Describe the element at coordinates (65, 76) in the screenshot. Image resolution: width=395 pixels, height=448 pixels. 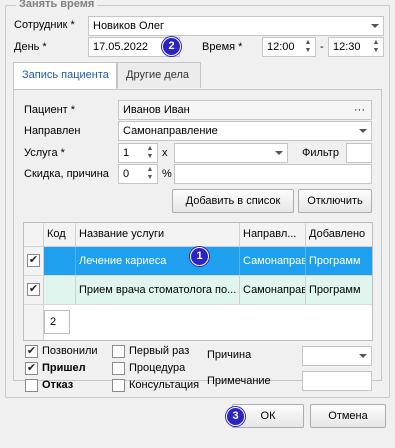
I see `tab-patient-appointment: Запись пациента` at that location.